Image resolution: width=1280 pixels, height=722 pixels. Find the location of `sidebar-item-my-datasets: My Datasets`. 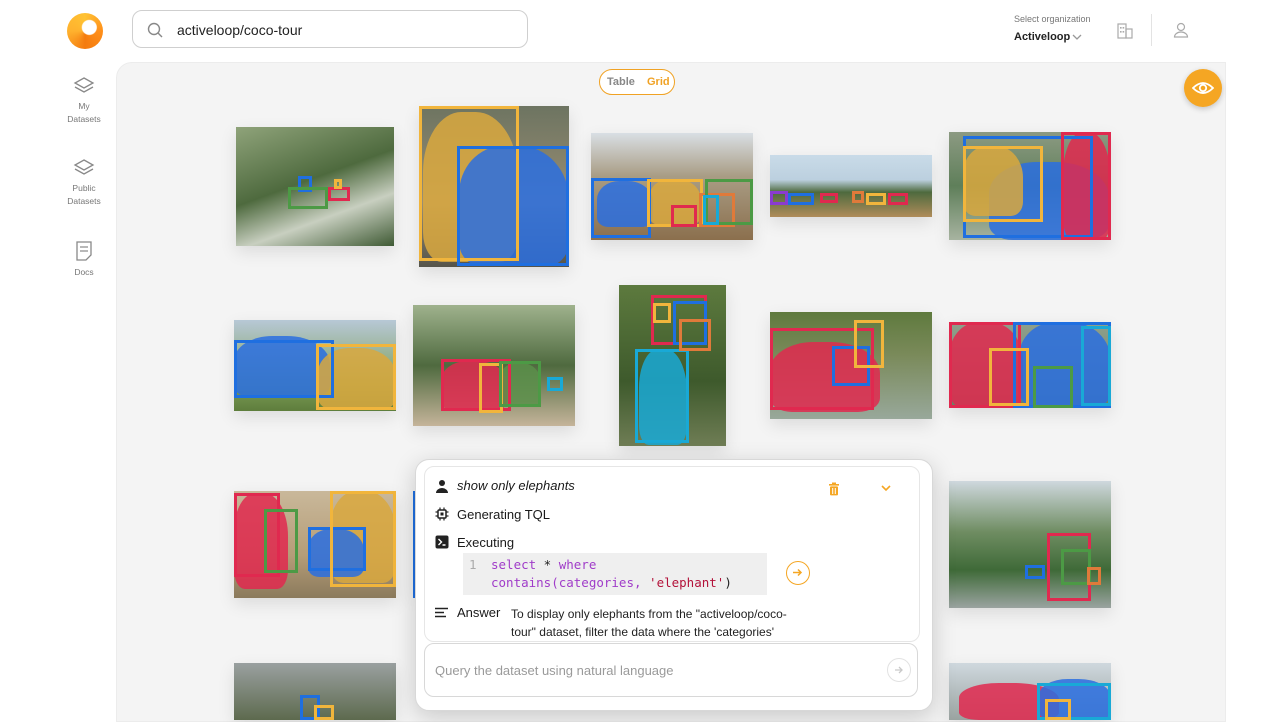

sidebar-item-my-datasets: My Datasets is located at coordinates (84, 101).